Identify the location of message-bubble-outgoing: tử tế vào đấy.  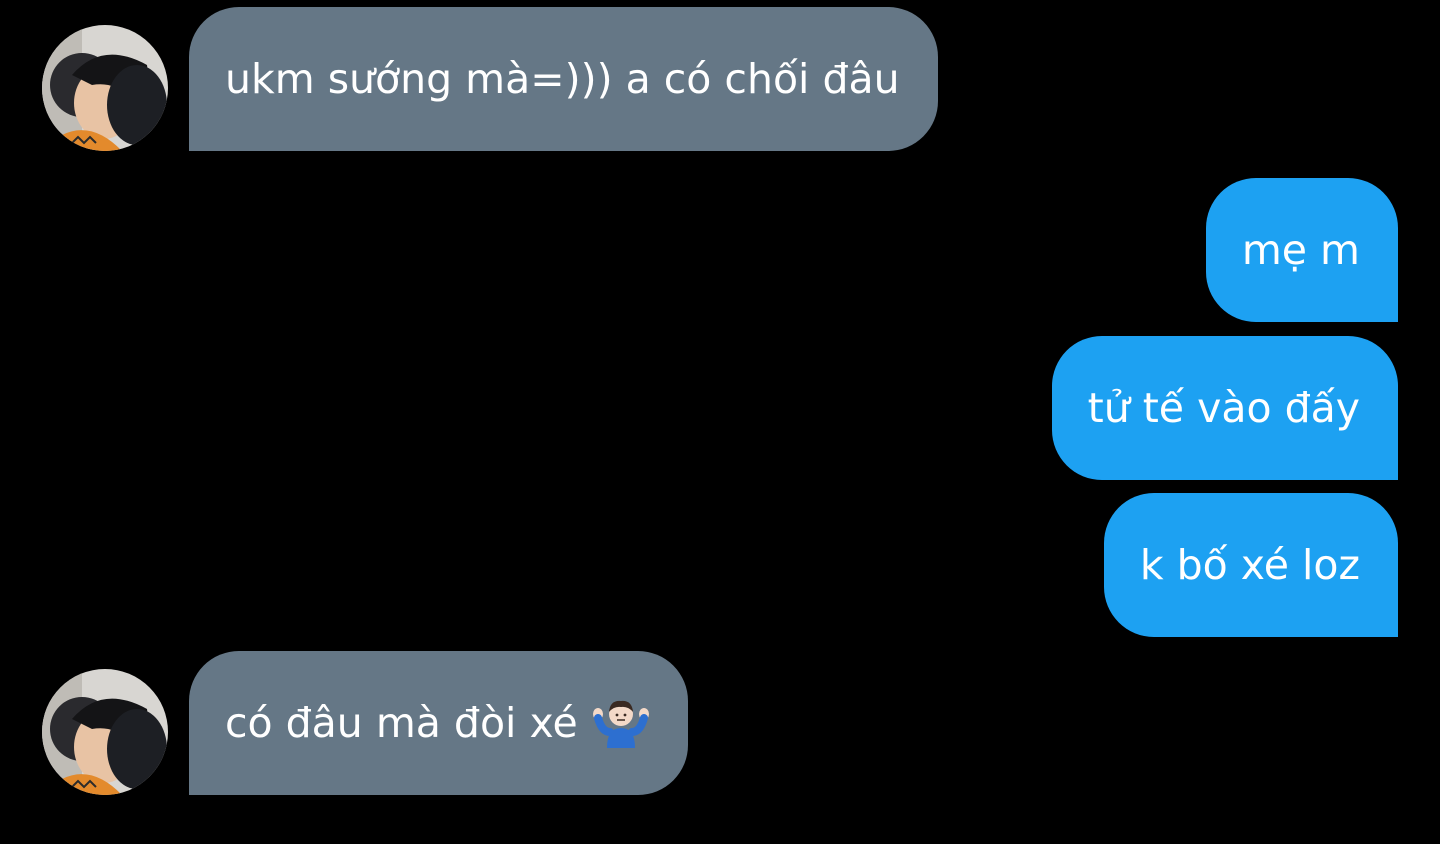
(1224, 408).